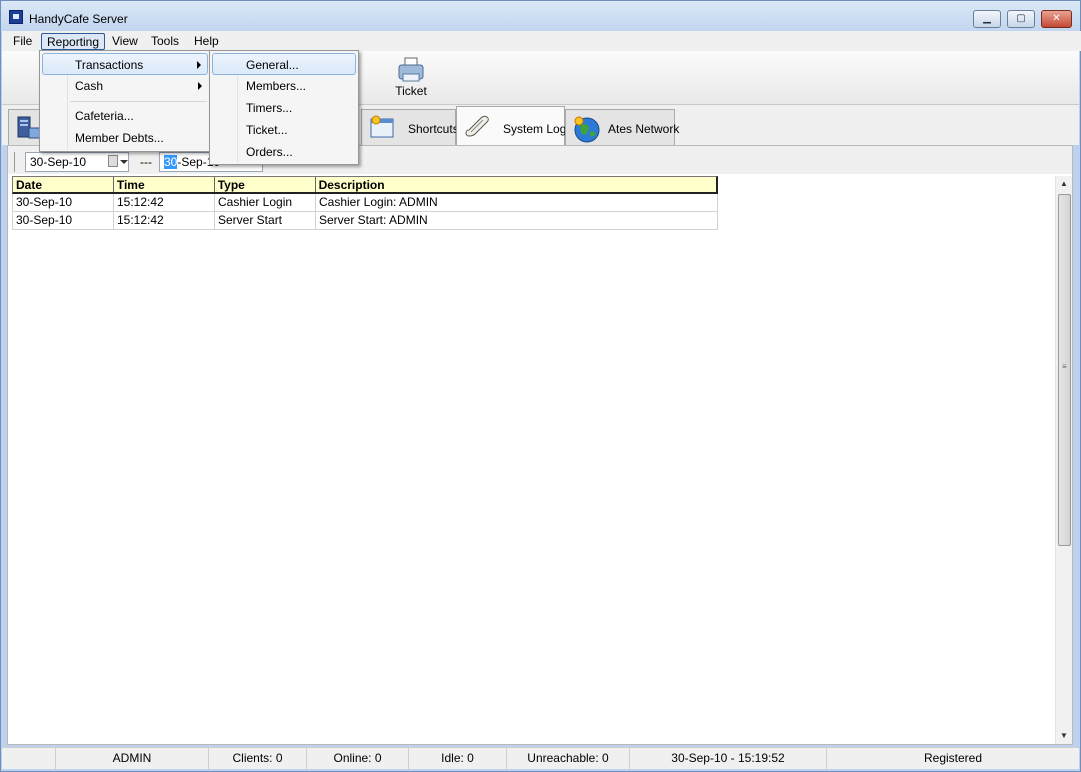 The width and height of the screenshot is (1081, 772). What do you see at coordinates (89, 86) in the screenshot?
I see `menu-item-cash-label: Cash` at bounding box center [89, 86].